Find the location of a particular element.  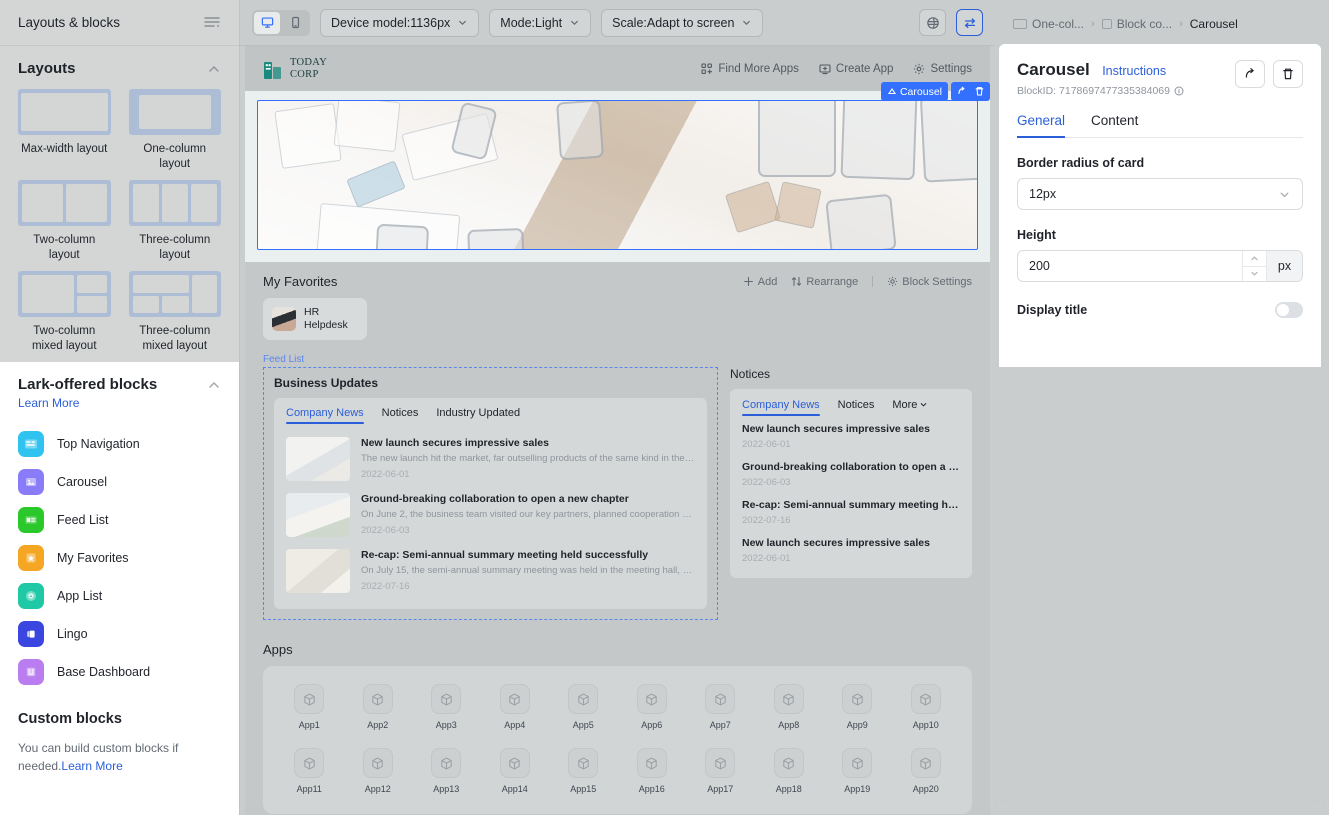

theme-button is located at coordinates (932, 22).